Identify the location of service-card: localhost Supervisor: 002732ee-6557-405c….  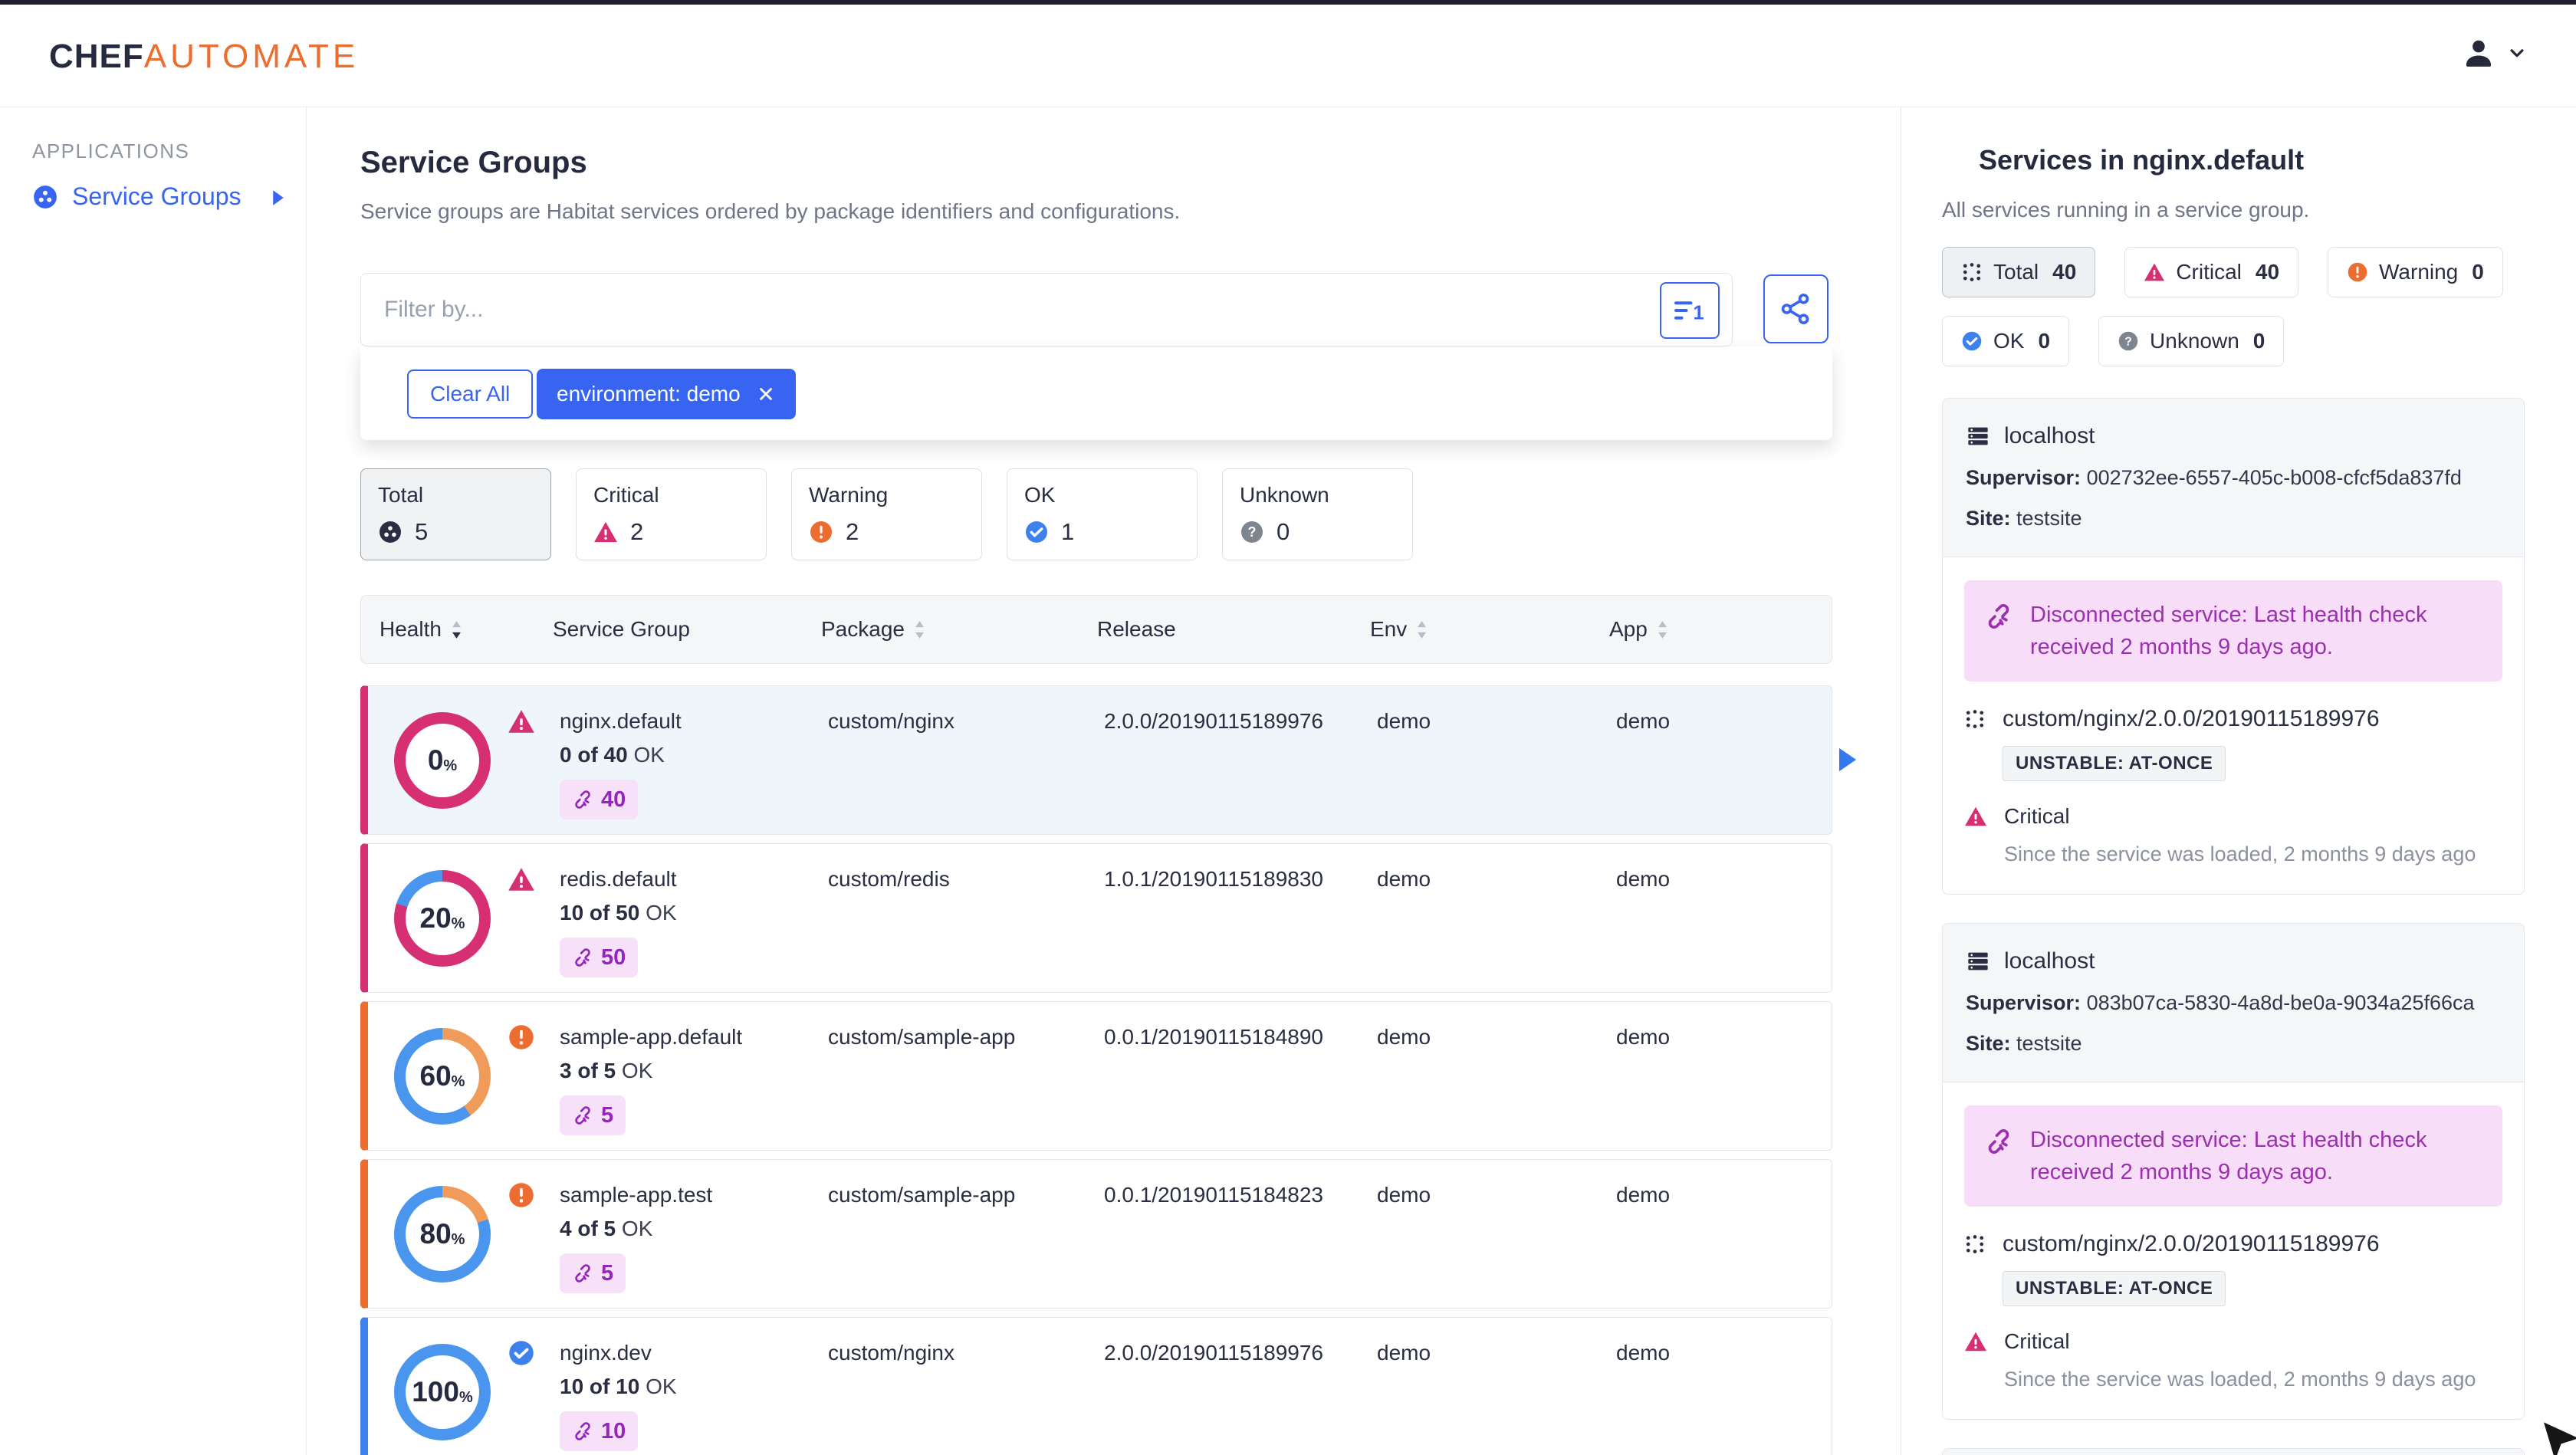
(2233, 646).